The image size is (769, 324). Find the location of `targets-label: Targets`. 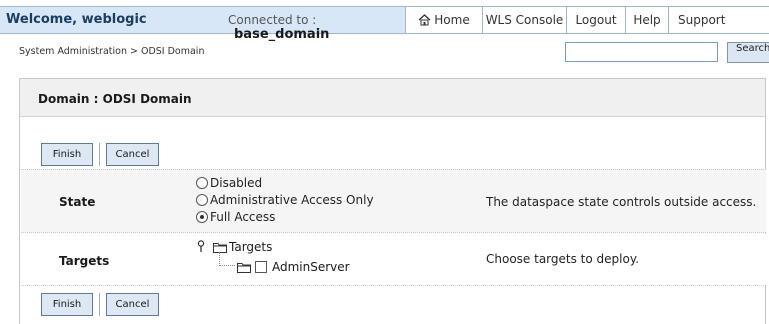

targets-label: Targets is located at coordinates (84, 261).